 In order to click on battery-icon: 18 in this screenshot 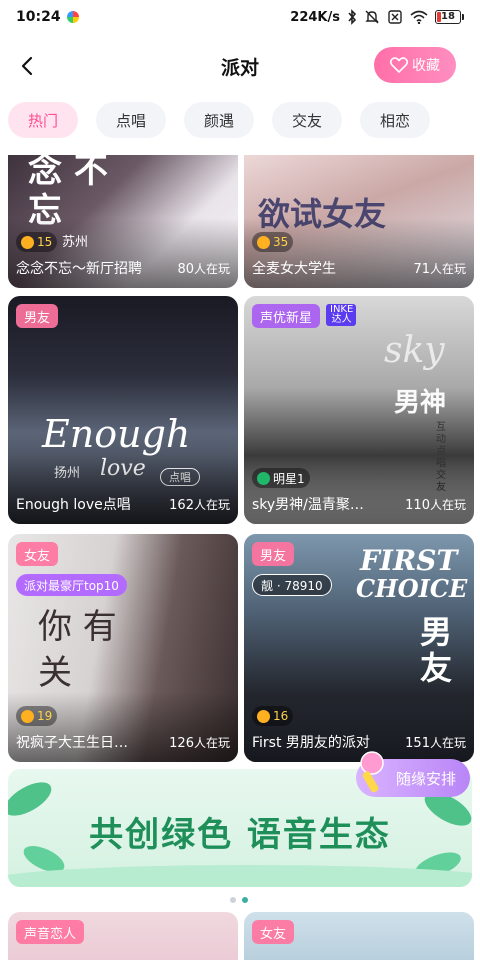, I will do `click(449, 17)`.